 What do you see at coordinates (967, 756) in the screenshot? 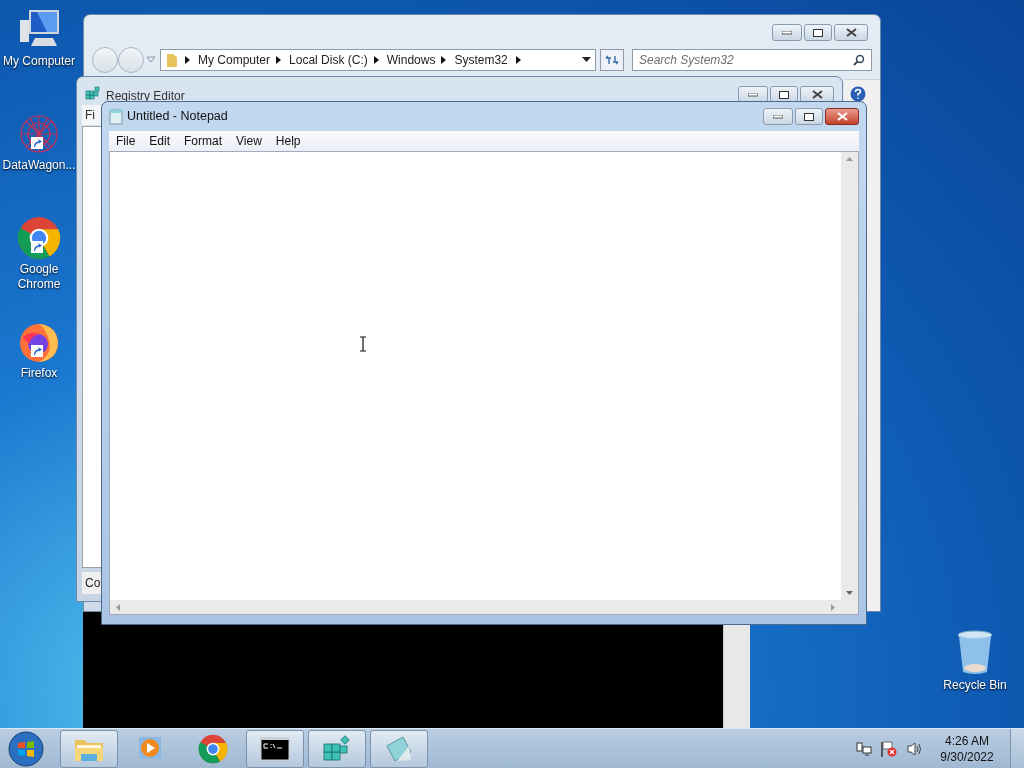
I see `clock-date: 9/30/2022` at bounding box center [967, 756].